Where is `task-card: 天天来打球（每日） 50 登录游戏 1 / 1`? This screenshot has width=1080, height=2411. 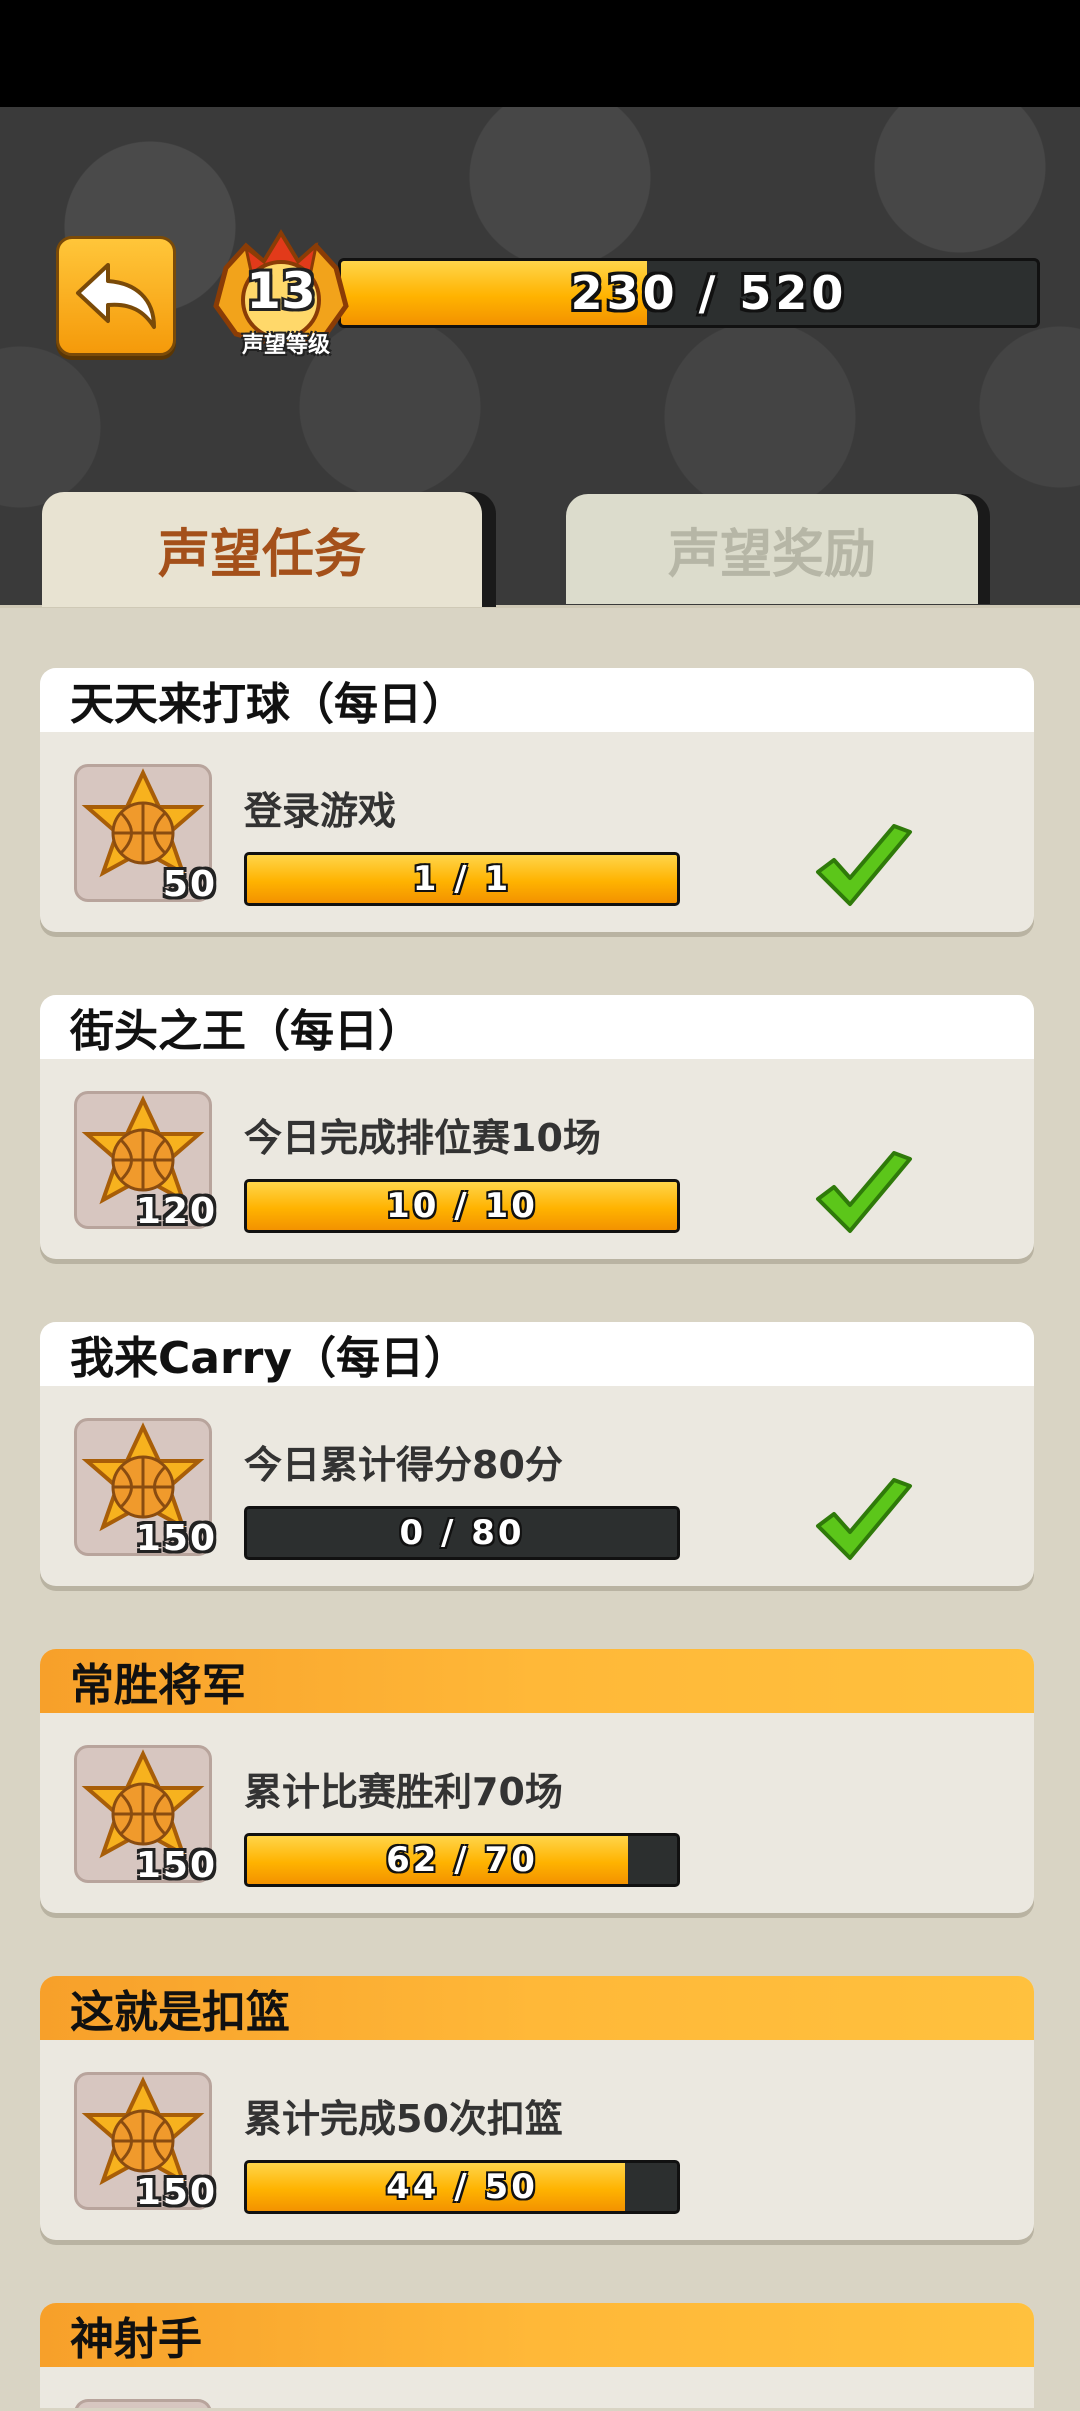
task-card: 天天来打球（每日） 50 登录游戏 1 / 1 is located at coordinates (537, 800).